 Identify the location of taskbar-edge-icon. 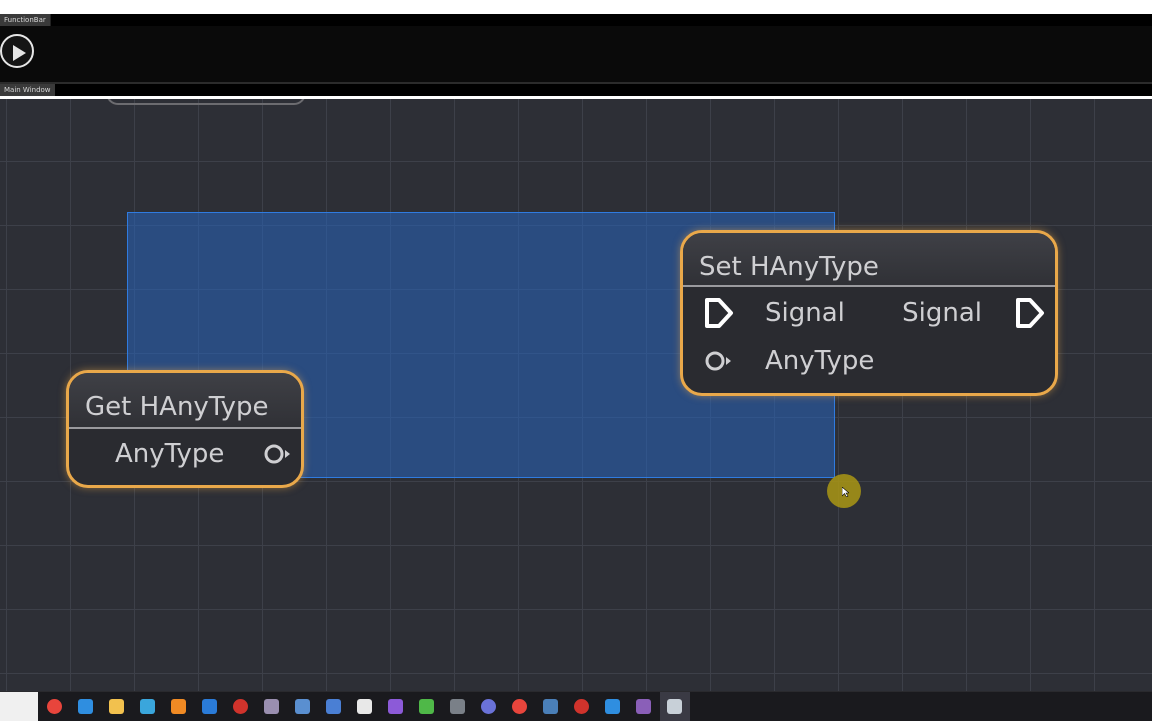
(85, 706).